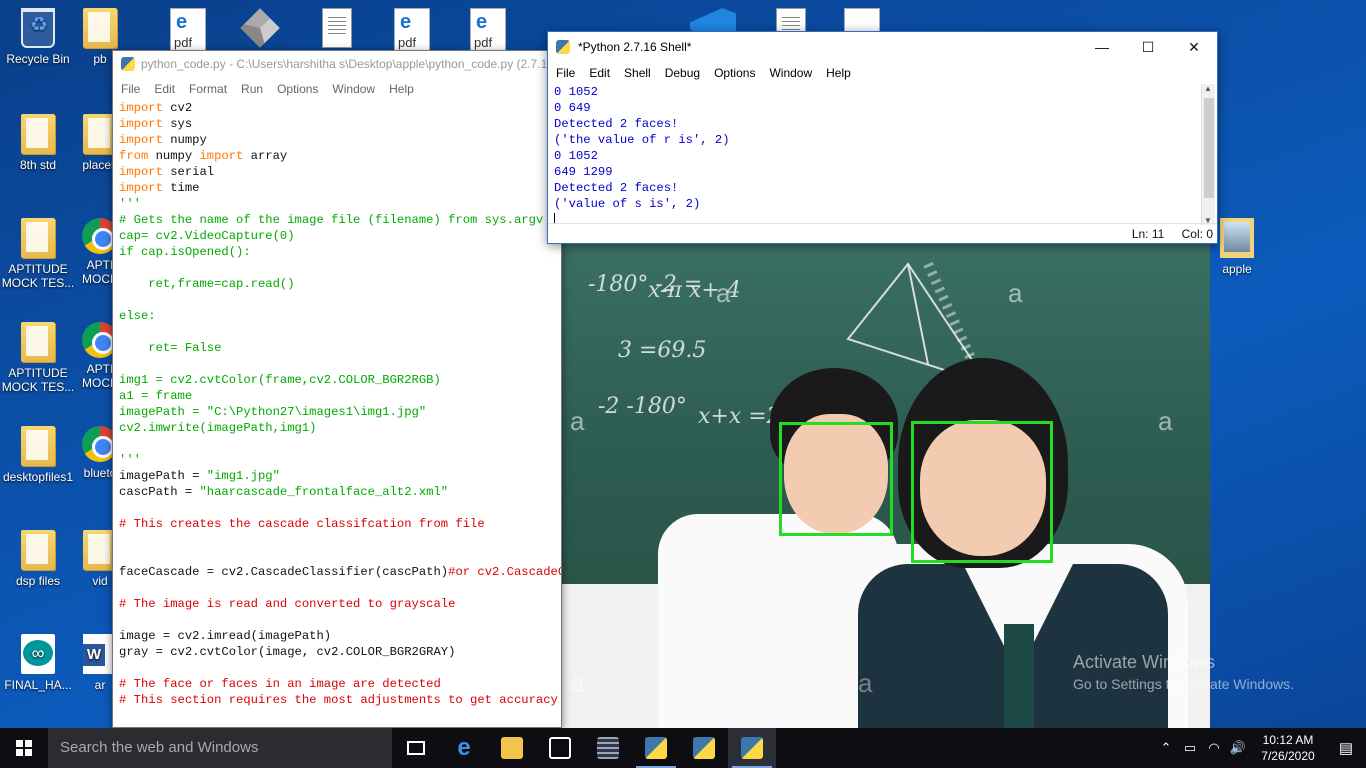  Describe the element at coordinates (1166, 748) in the screenshot. I see `chevron-up-icon: ⌃` at that location.